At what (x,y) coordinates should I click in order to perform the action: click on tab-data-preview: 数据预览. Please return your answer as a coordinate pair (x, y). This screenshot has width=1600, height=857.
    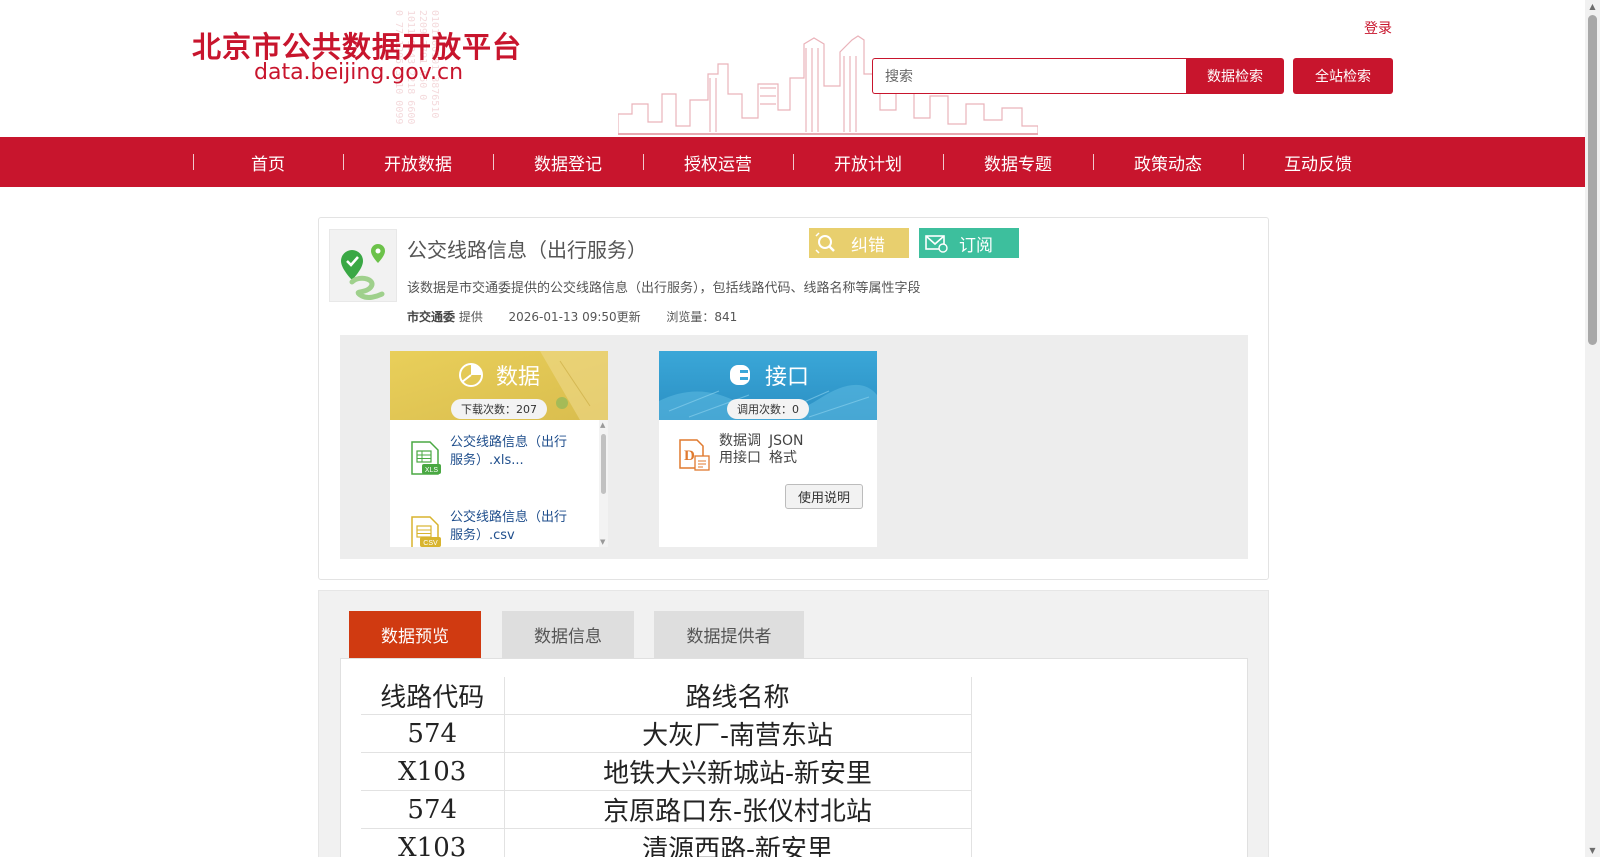
    Looking at the image, I should click on (415, 634).